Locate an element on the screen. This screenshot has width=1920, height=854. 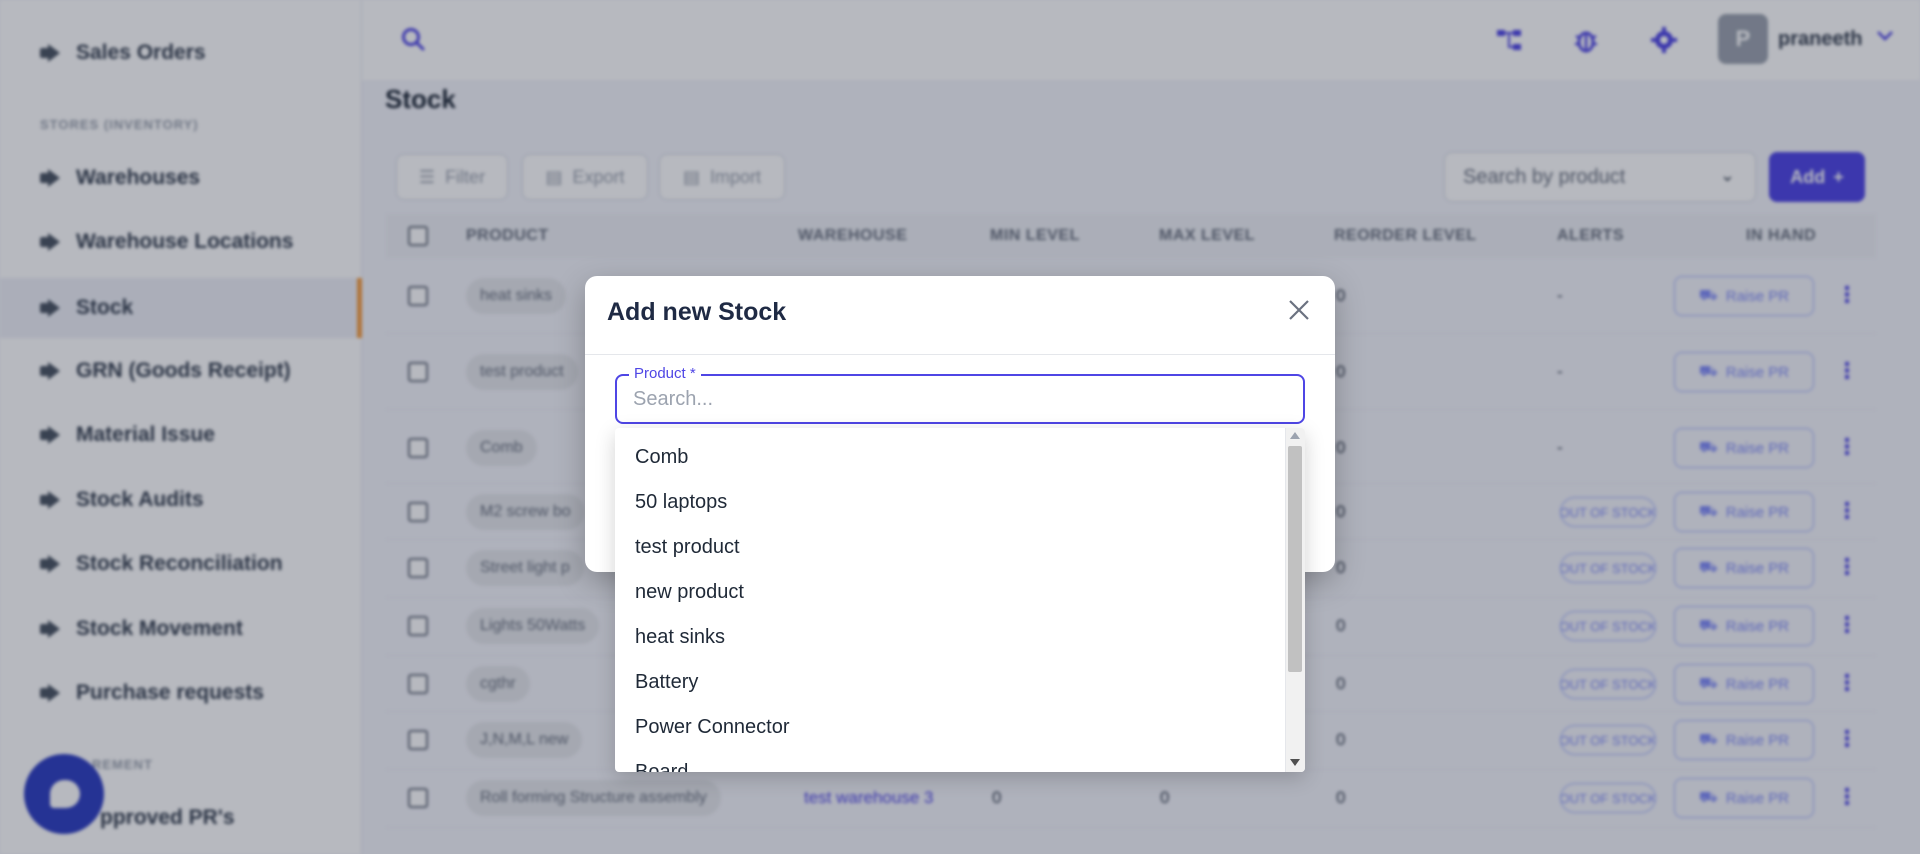
scroll-up-arrow-icon is located at coordinates (1295, 435).